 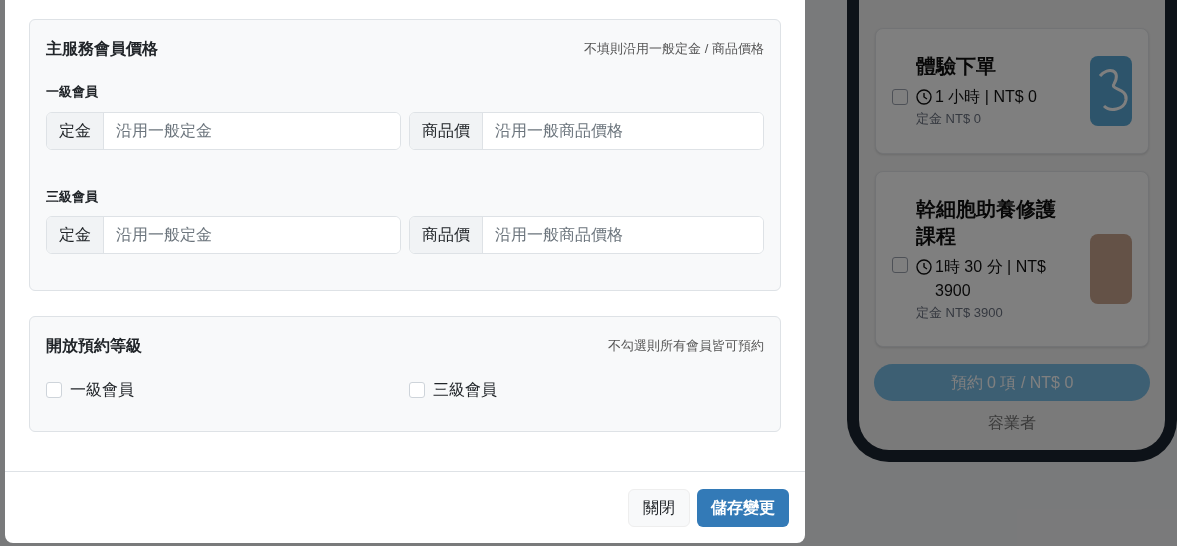 What do you see at coordinates (956, 66) in the screenshot?
I see `service-name: 體驗下單` at bounding box center [956, 66].